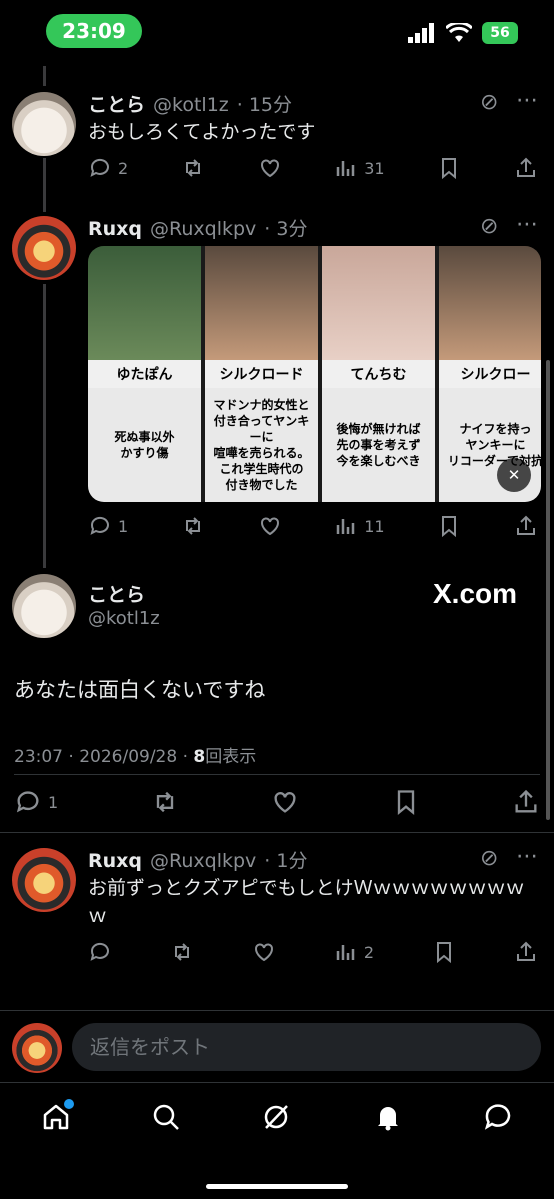 Image resolution: width=554 pixels, height=1199 pixels. What do you see at coordinates (374, 526) in the screenshot?
I see `view-count: 11` at bounding box center [374, 526].